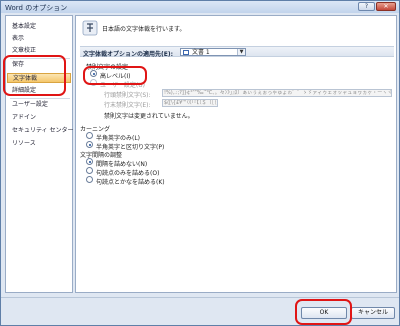  Describe the element at coordinates (366, 6) in the screenshot. I see `help-button: ?` at that location.